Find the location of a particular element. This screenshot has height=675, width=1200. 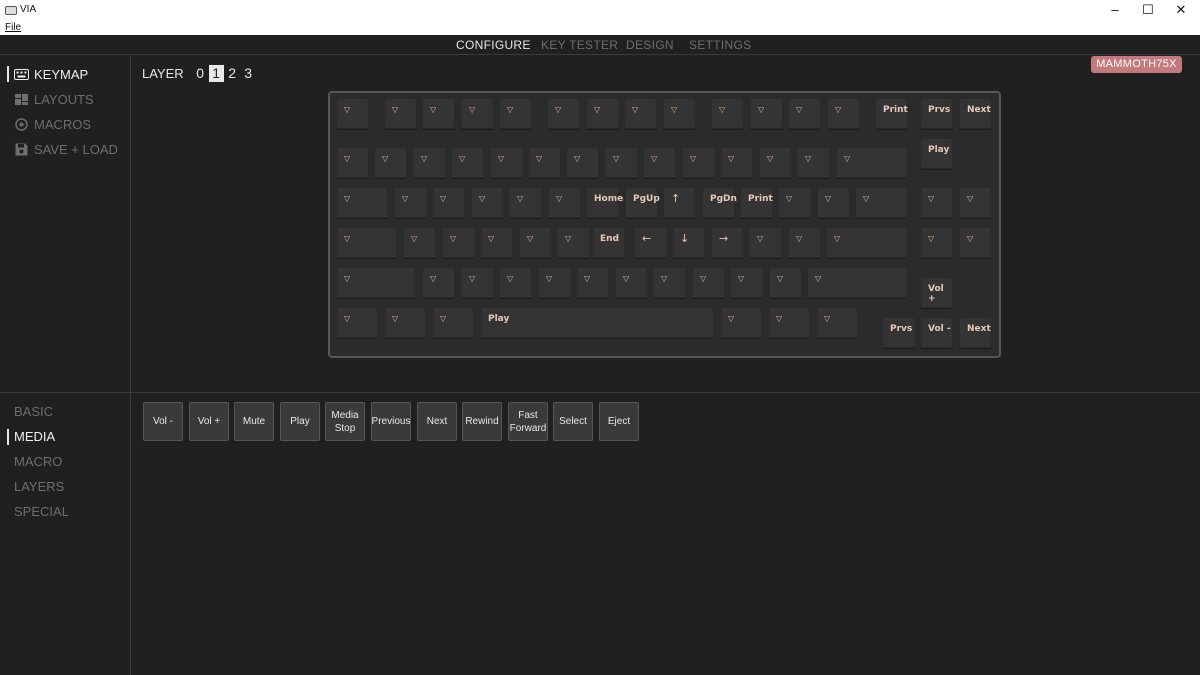

key-lalt: ▽ is located at coordinates (453, 322).